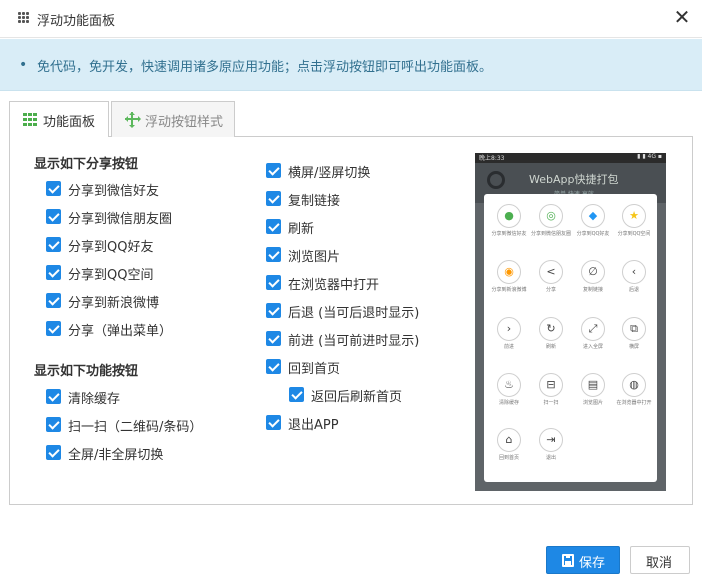 The height and width of the screenshot is (582, 702). What do you see at coordinates (551, 285) in the screenshot?
I see `preview-item-share: < 分享` at bounding box center [551, 285].